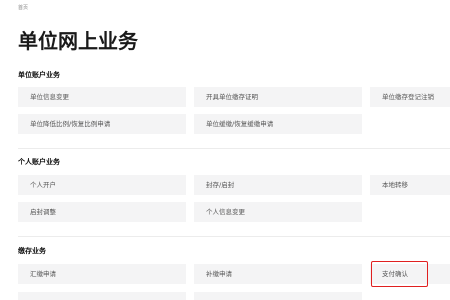  I want to click on section-title-personal-account: 个人账户业务, so click(39, 162).